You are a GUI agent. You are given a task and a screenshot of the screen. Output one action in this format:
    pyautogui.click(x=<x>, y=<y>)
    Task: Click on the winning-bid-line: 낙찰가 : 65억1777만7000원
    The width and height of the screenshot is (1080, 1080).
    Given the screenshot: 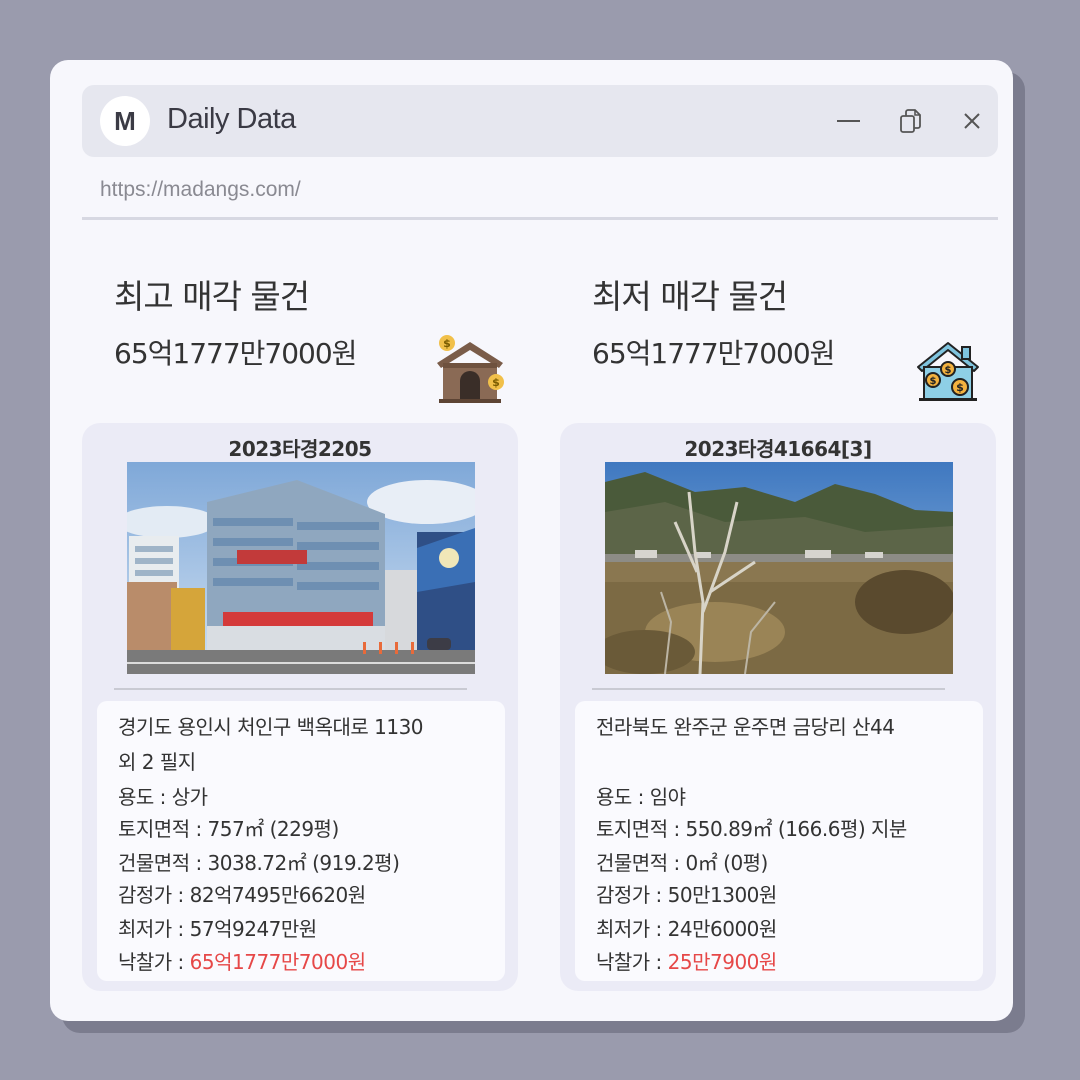 What is the action you would take?
    pyautogui.click(x=242, y=960)
    